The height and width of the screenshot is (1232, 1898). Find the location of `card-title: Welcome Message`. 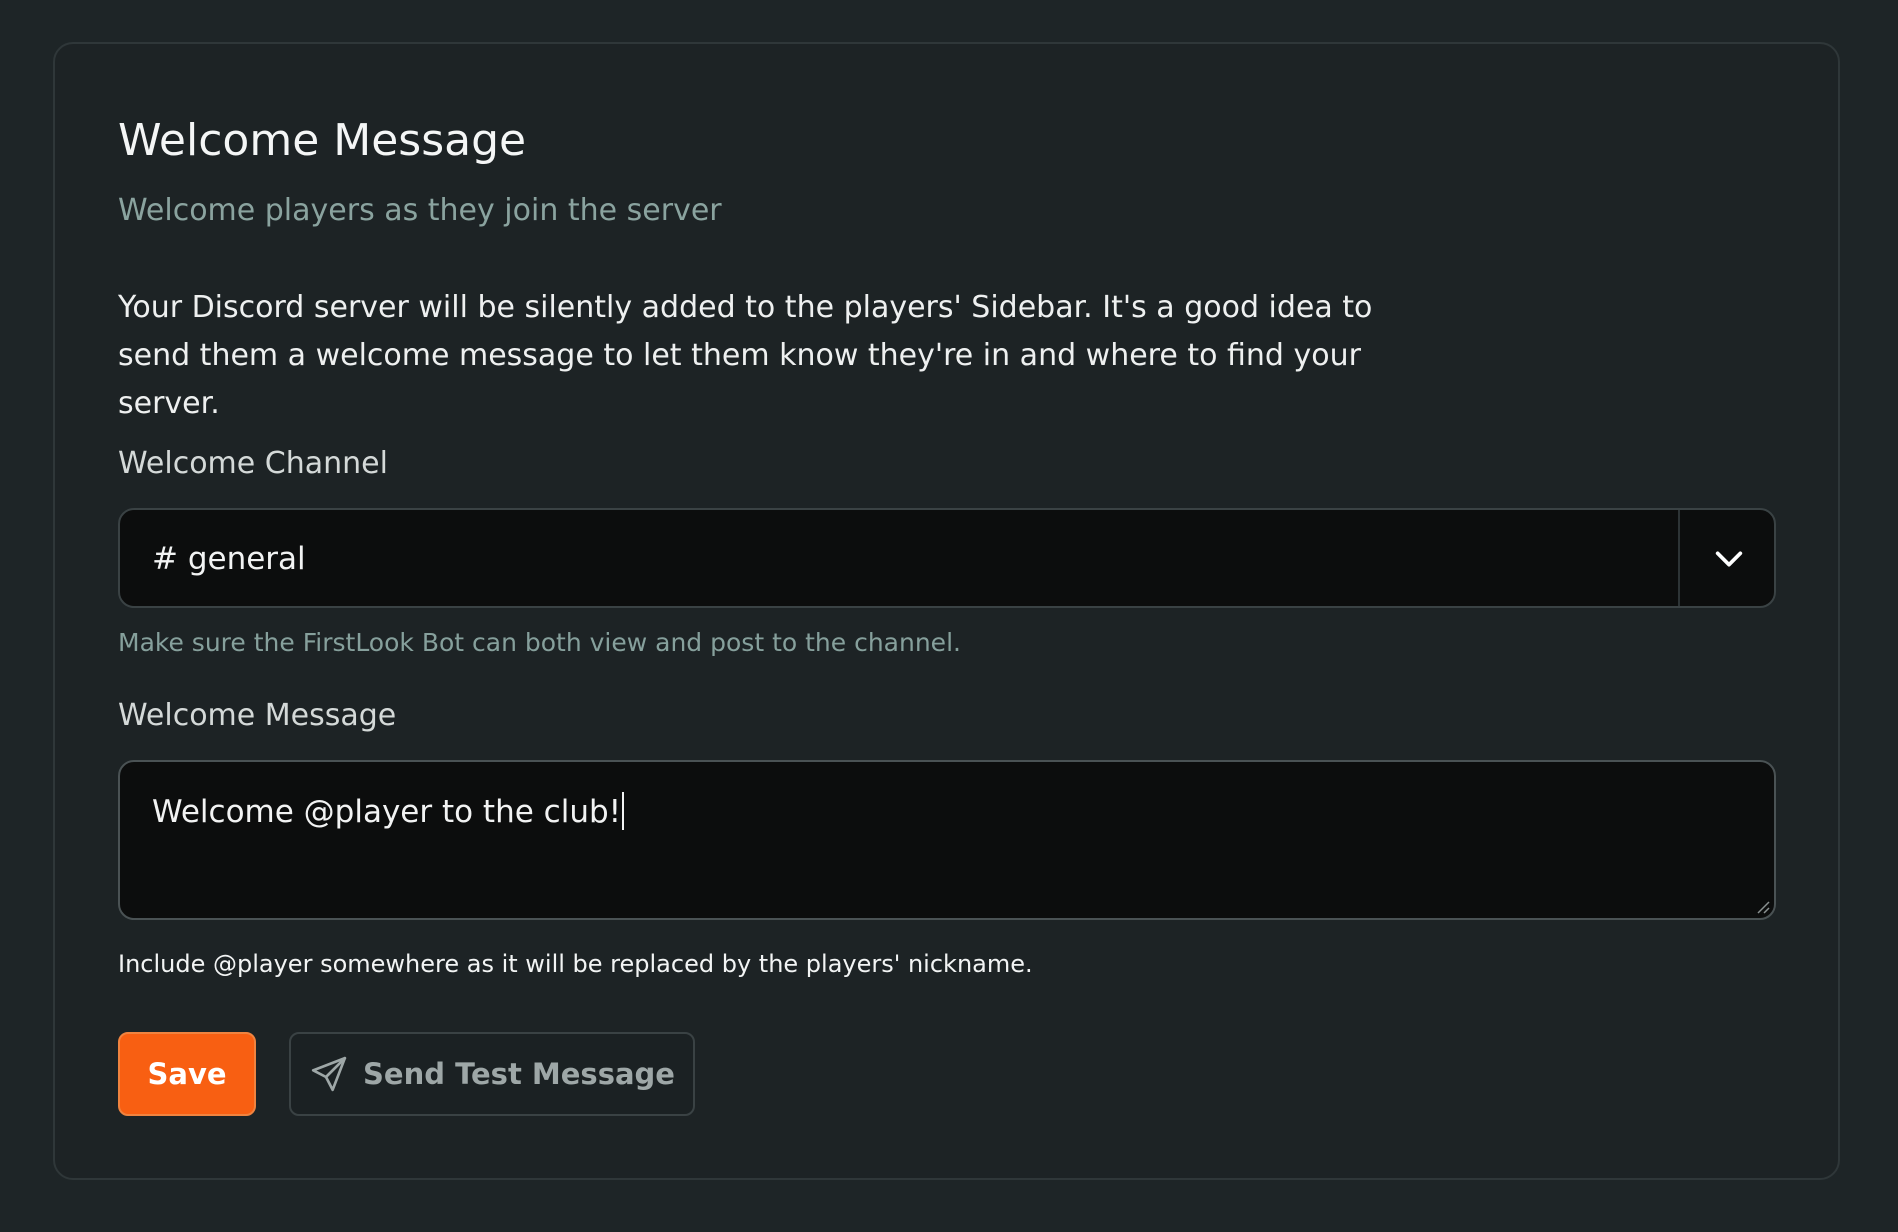

card-title: Welcome Message is located at coordinates (322, 140).